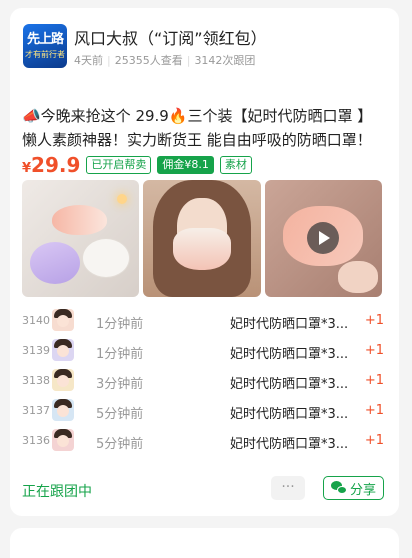 The image size is (412, 558). Describe the element at coordinates (204, 351) in the screenshot. I see `order-row: 3139 1分钟前 妃时代防晒口罩*3... +1` at that location.